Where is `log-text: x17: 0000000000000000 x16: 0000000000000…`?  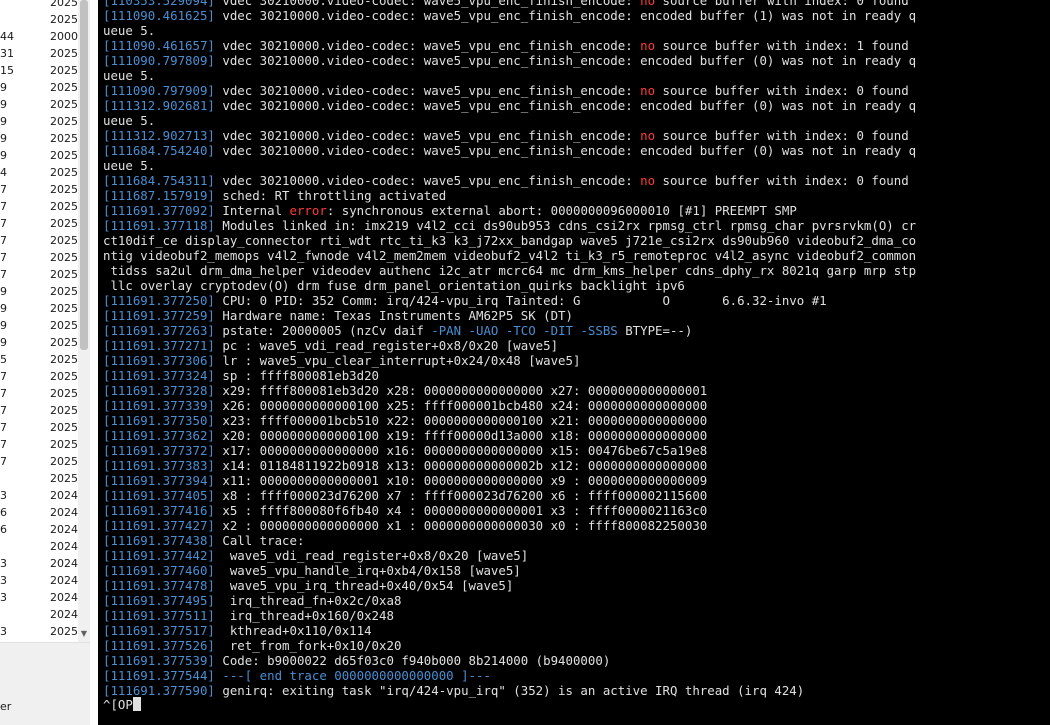
log-text: x17: 0000000000000000 x16: 0000000000000… is located at coordinates (461, 450).